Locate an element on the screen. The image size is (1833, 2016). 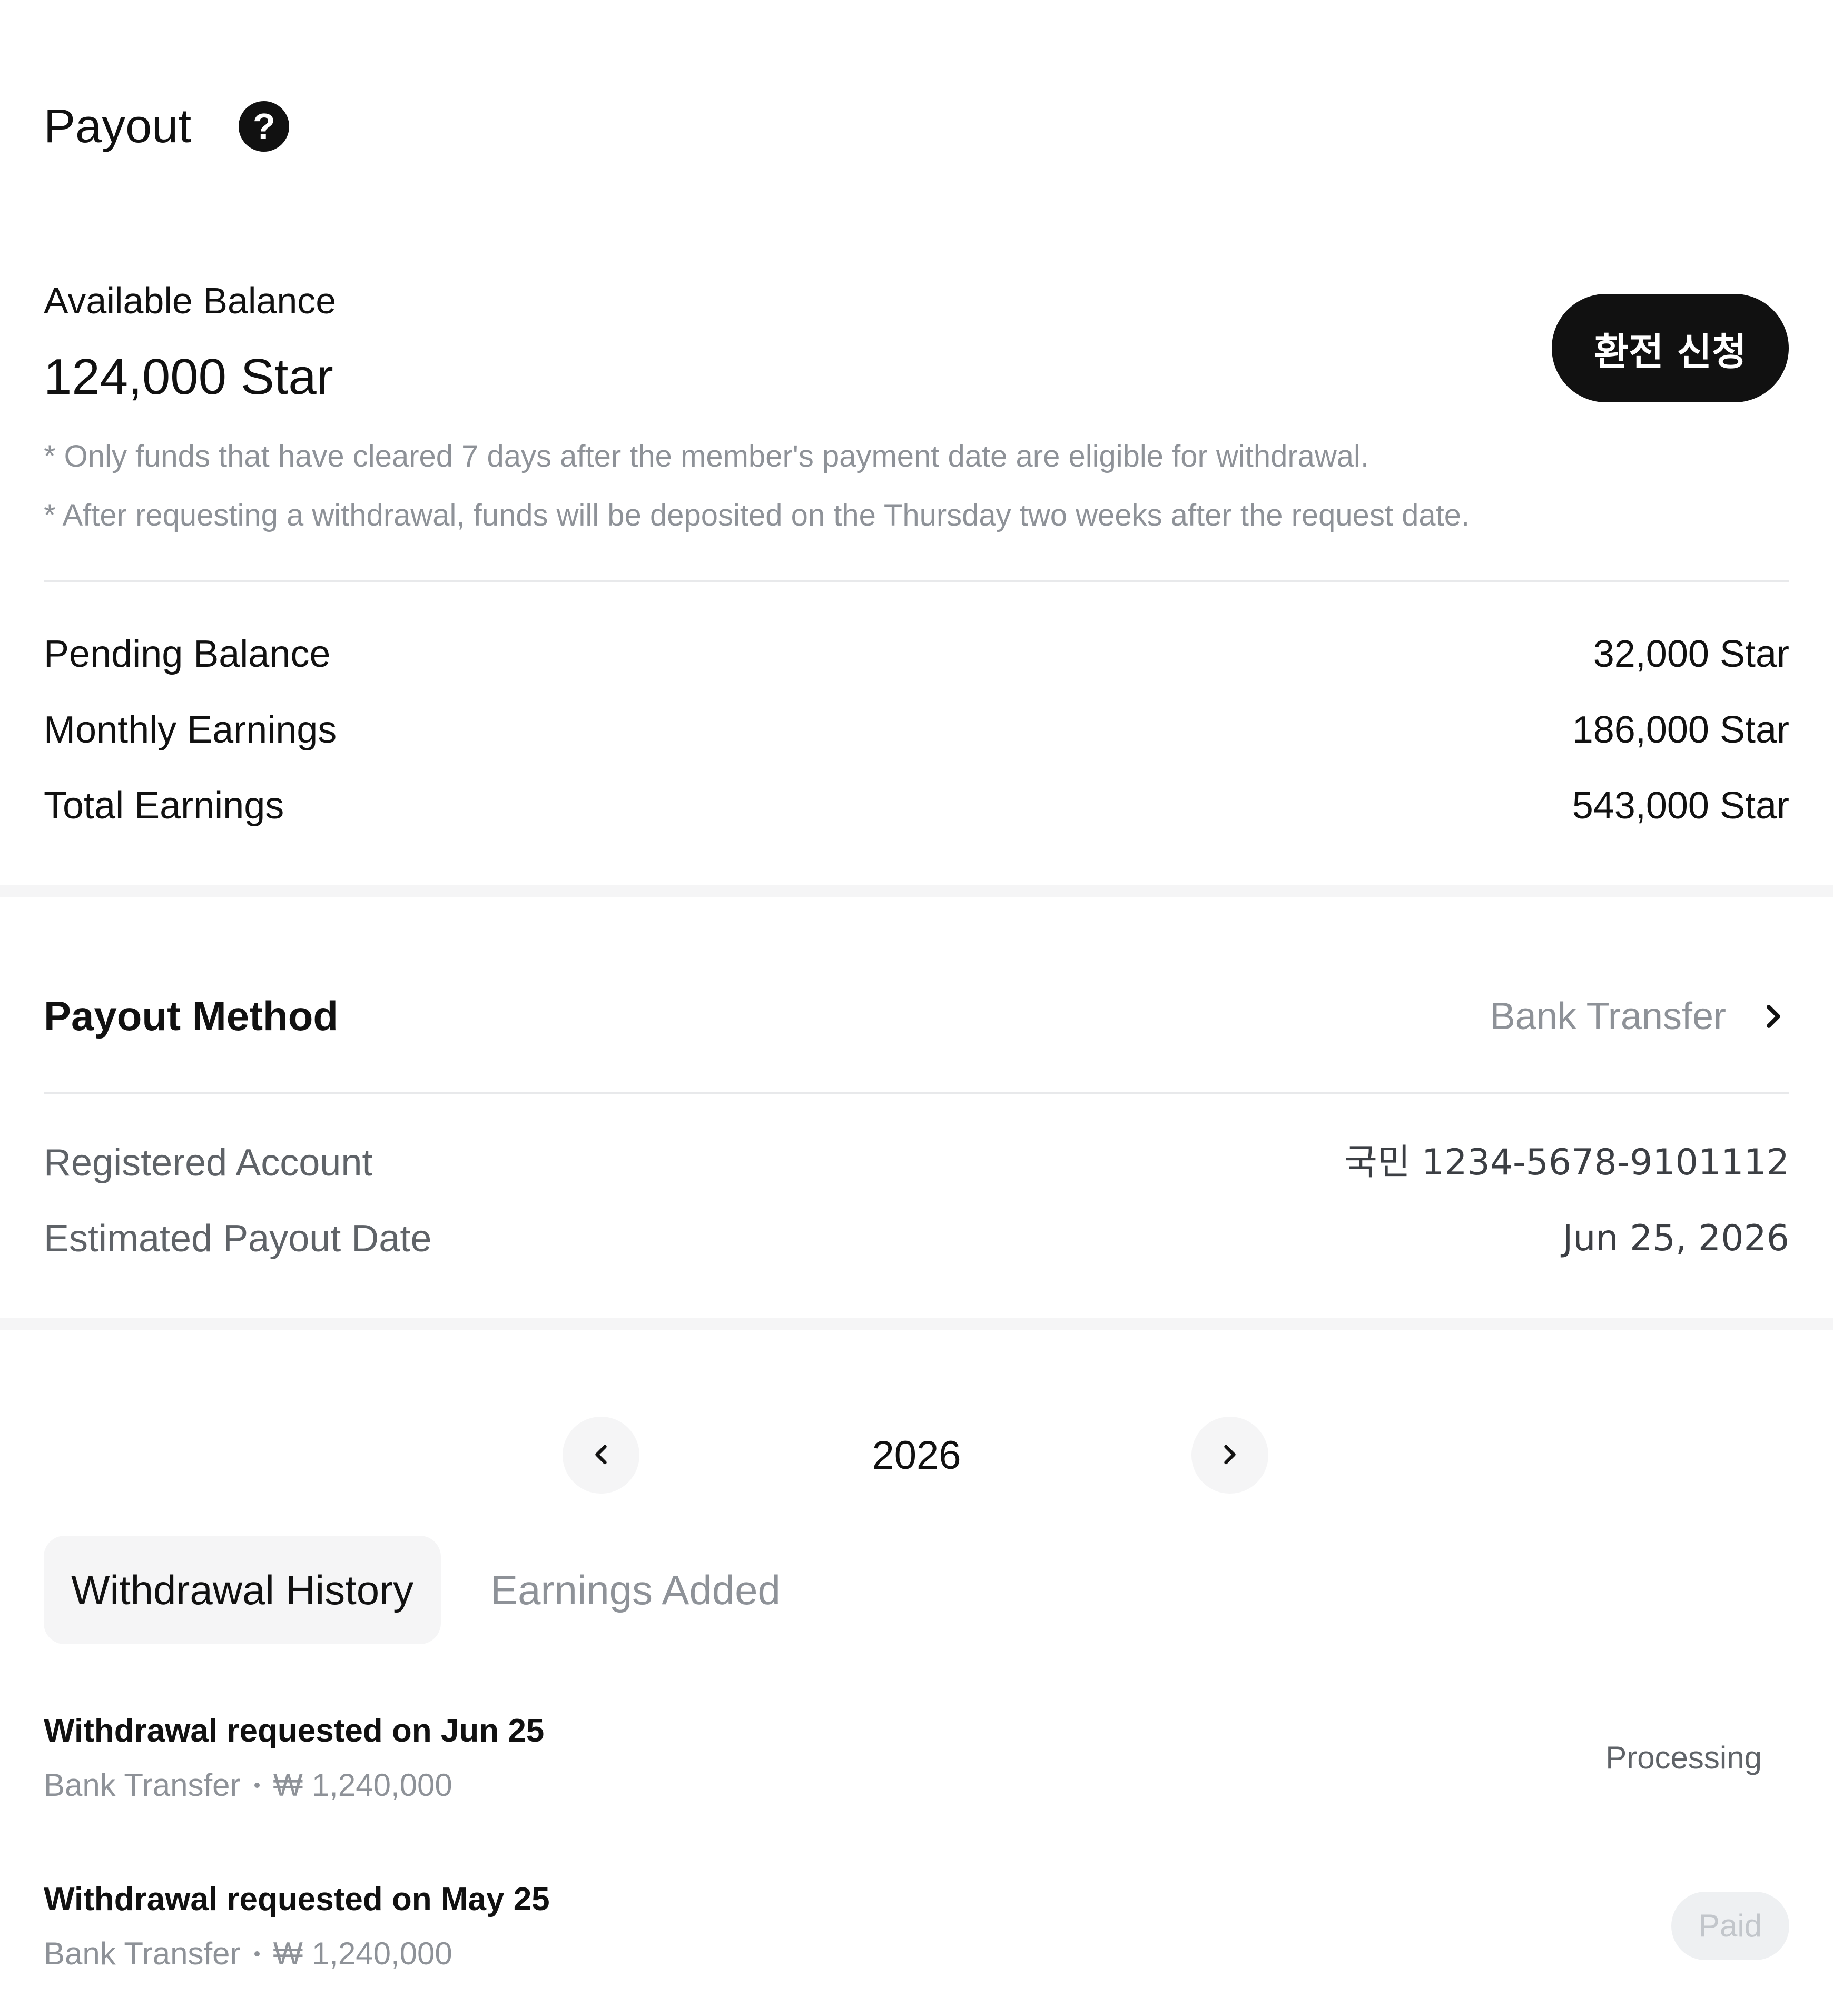
total-earnings-label: Total Earnings is located at coordinates (164, 806).